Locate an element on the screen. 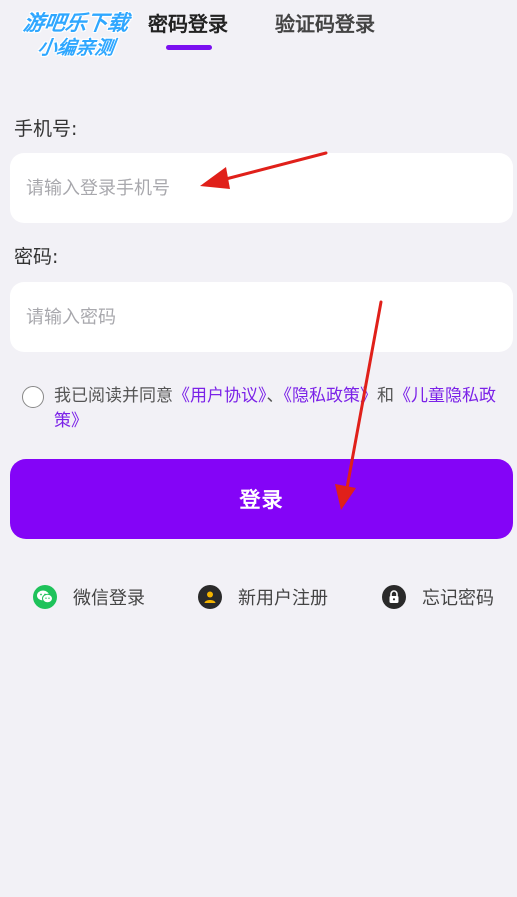 This screenshot has width=517, height=897. agreement-row: 我已阅读并同意《用户协议》、《隐私政策》和《儿童隐私政策》 is located at coordinates (262, 409).